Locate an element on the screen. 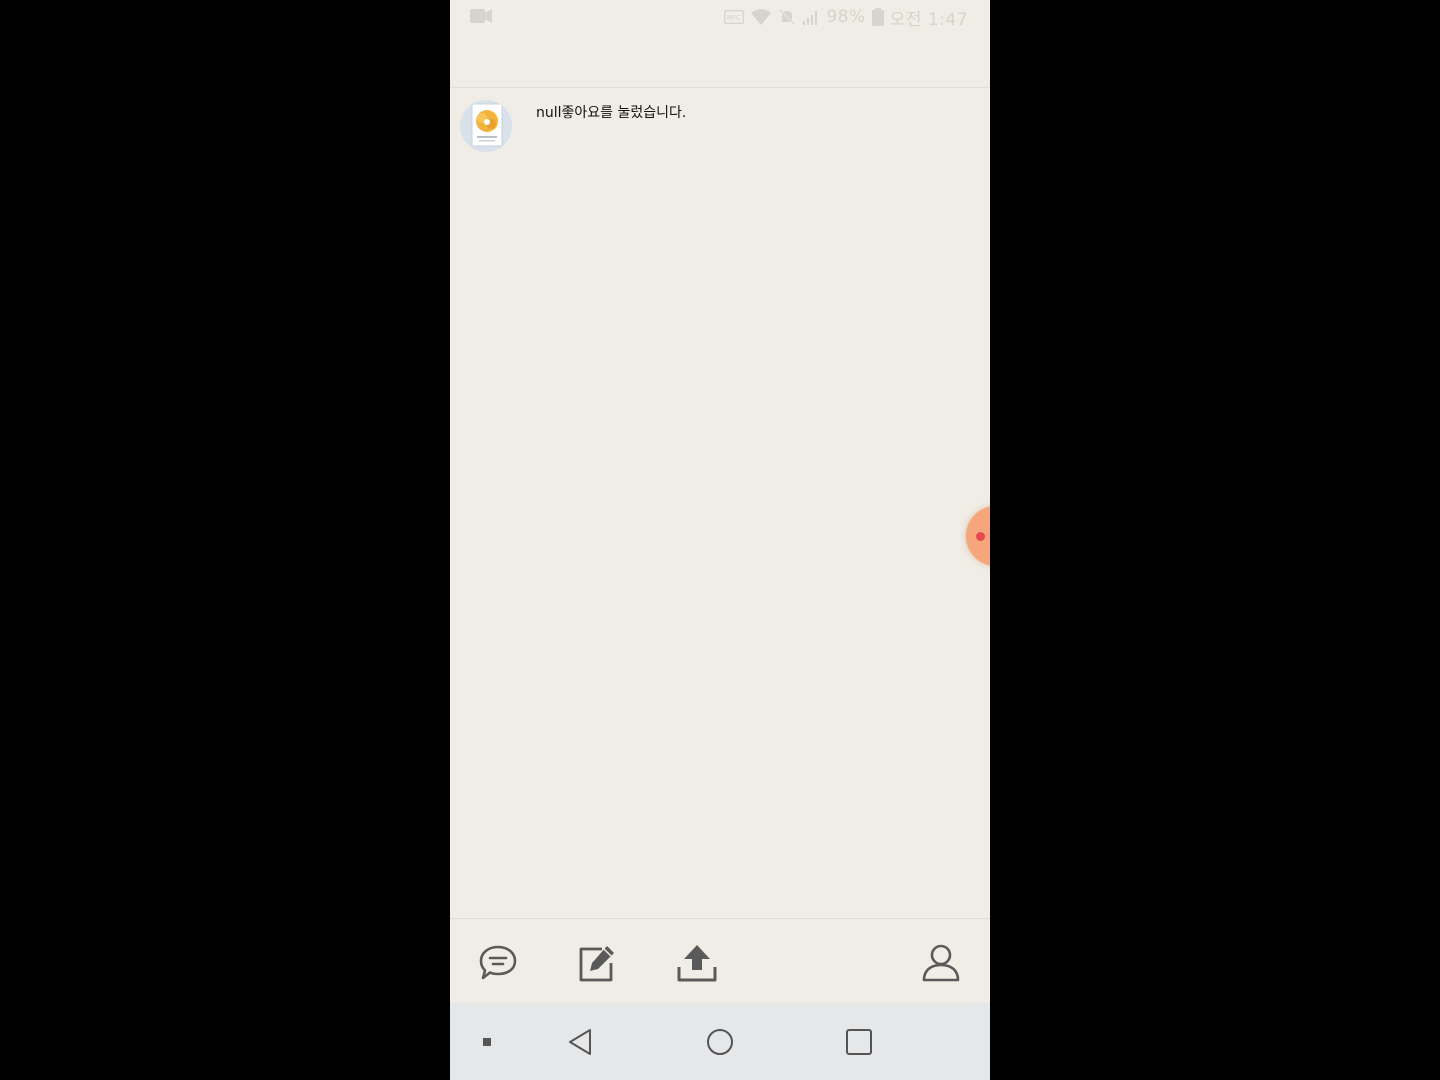 This screenshot has height=1080, width=1440. dot-icon is located at coordinates (487, 1042).